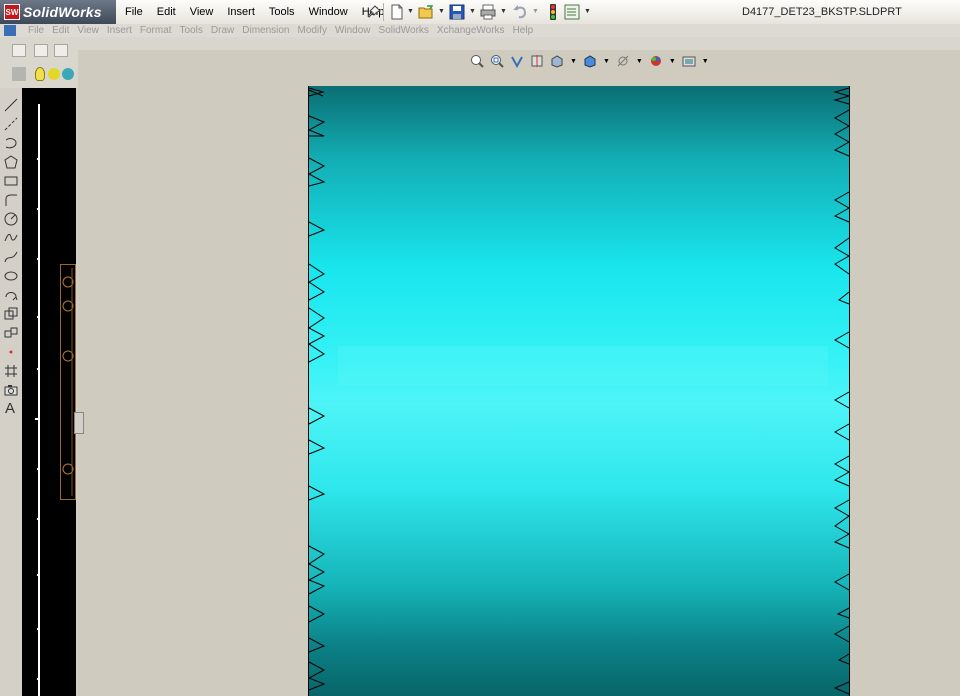 The height and width of the screenshot is (696, 960). Describe the element at coordinates (11, 143) in the screenshot. I see `arc-icon` at that location.